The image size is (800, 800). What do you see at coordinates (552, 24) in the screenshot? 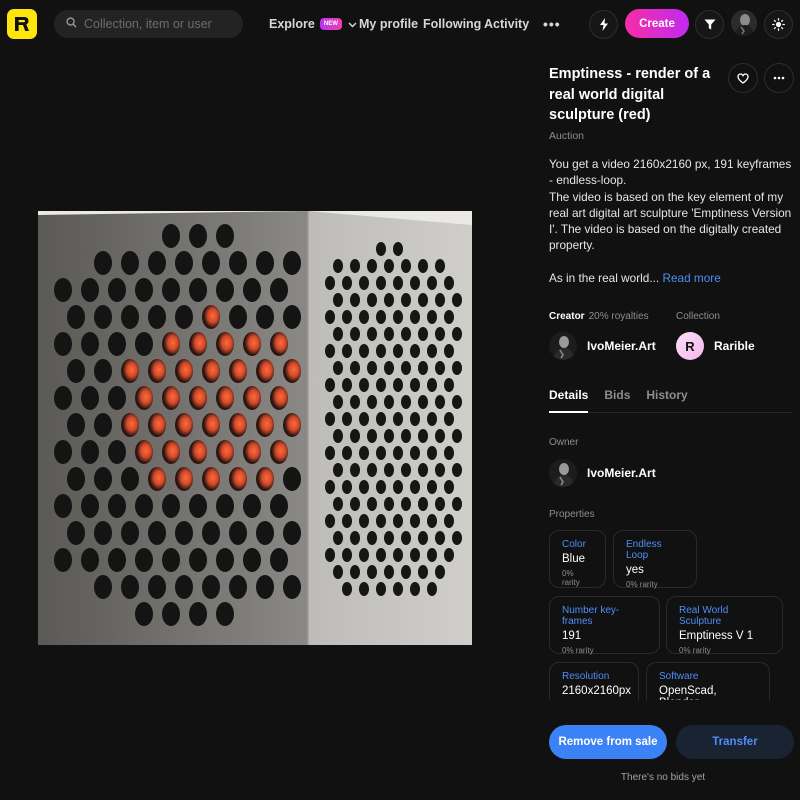
I see `more-menu-icon: •••` at bounding box center [552, 24].